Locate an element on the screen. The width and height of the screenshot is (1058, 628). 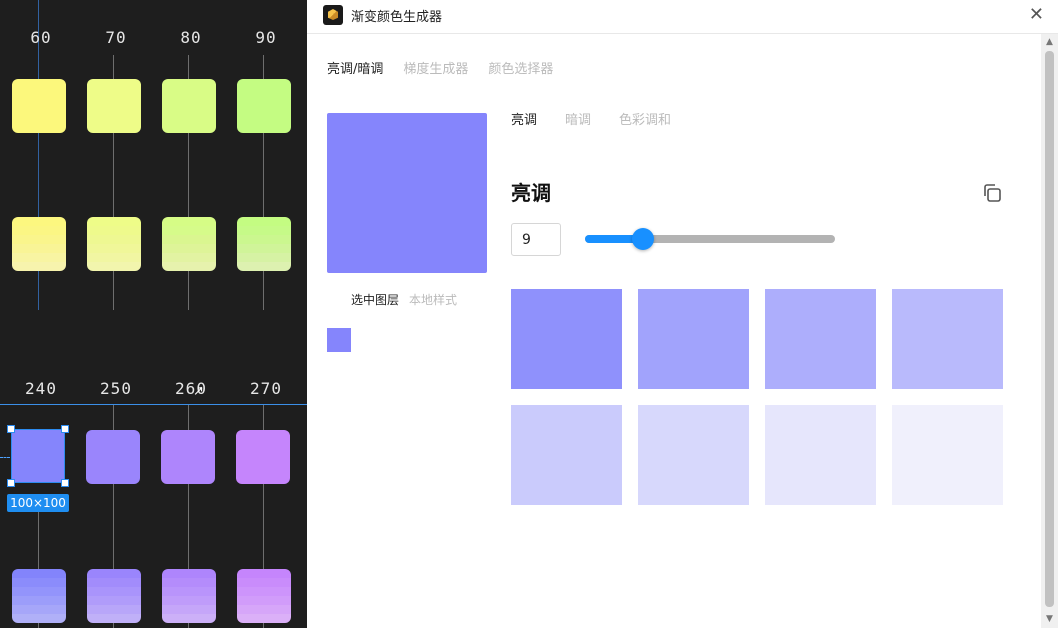
steps-slider is located at coordinates (710, 239).